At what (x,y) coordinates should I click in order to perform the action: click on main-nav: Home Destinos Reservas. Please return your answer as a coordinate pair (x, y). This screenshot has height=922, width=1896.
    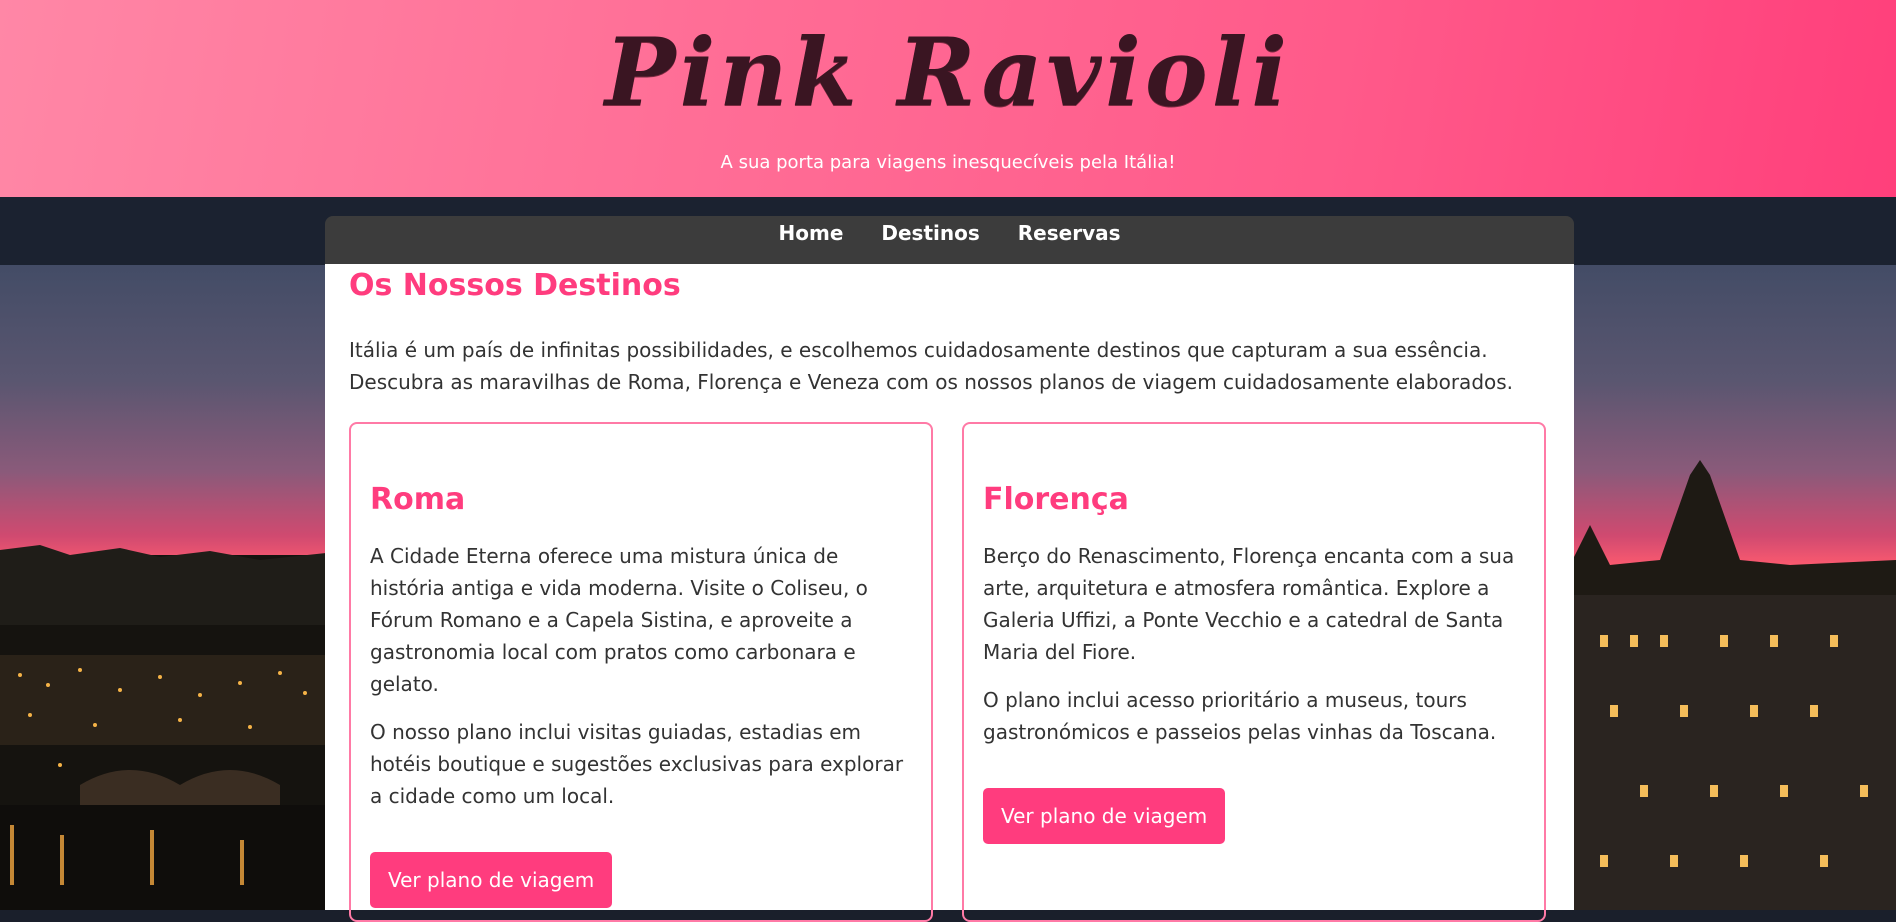
    Looking at the image, I should click on (949, 240).